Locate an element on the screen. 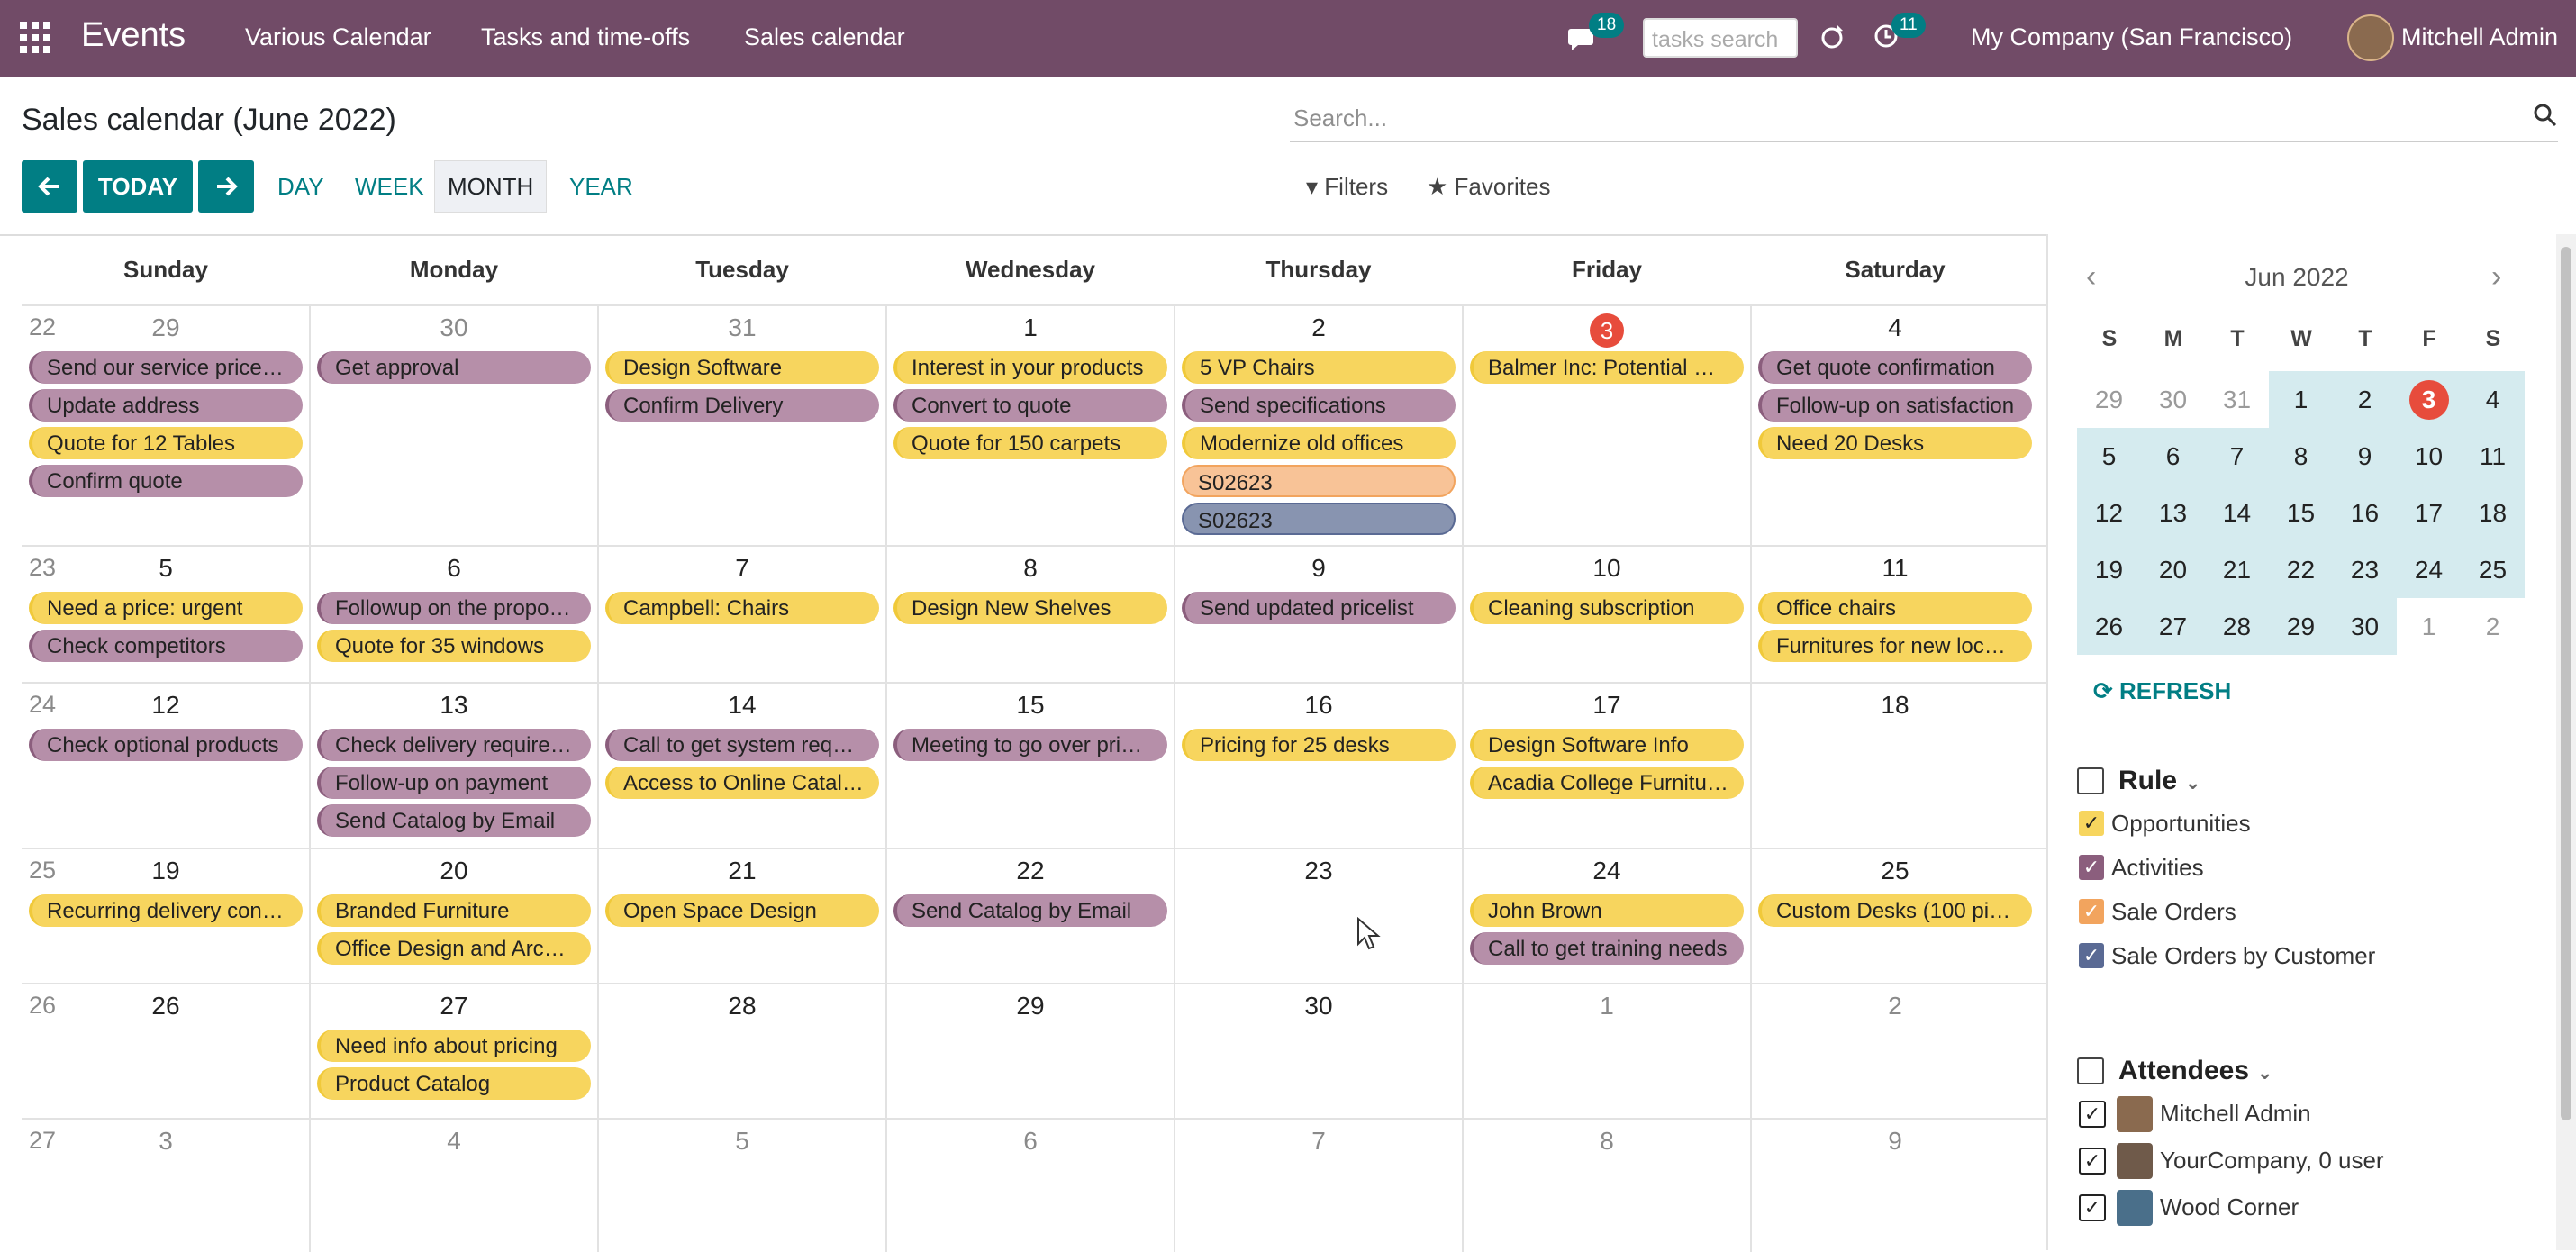 The height and width of the screenshot is (1252, 2576). user-menu: Mitchell Admin is located at coordinates (2479, 37).